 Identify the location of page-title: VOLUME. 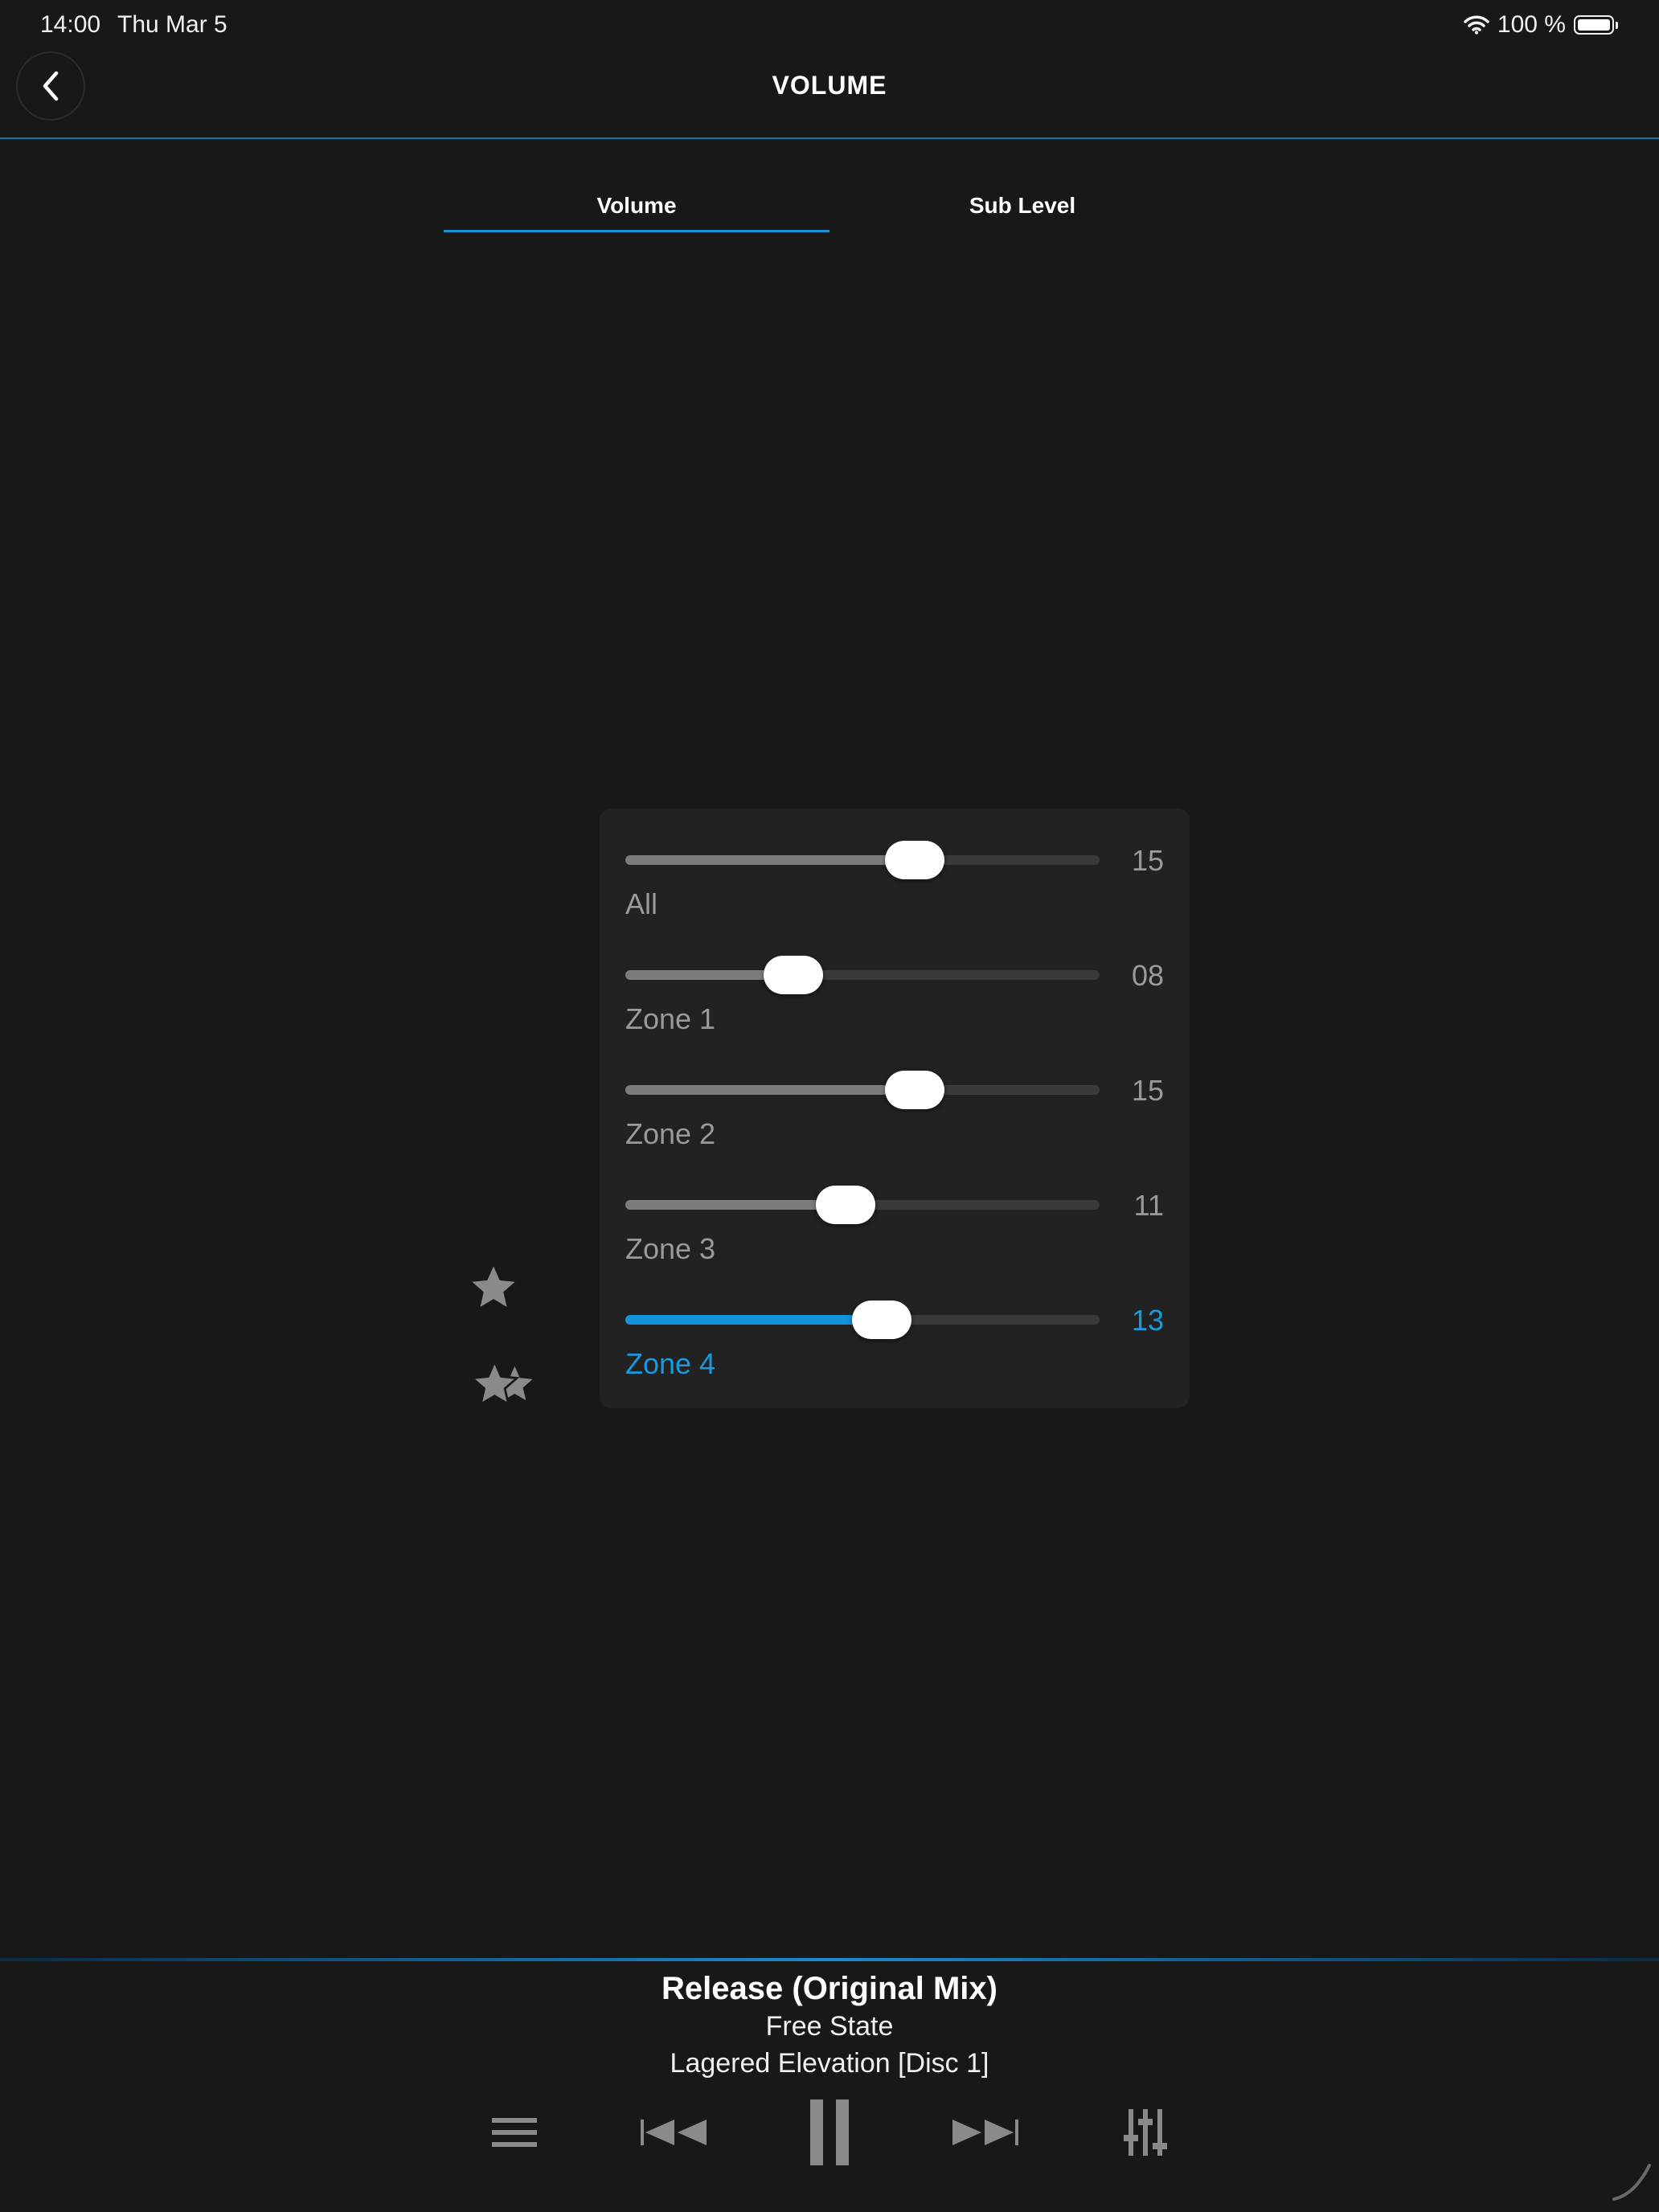
(829, 85).